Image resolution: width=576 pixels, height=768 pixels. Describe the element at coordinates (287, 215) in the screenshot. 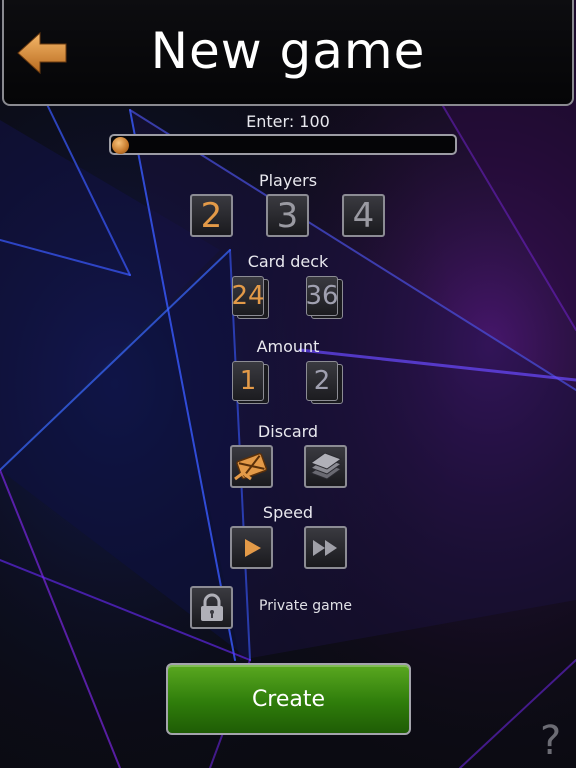

I see `players-option-3: 3` at that location.